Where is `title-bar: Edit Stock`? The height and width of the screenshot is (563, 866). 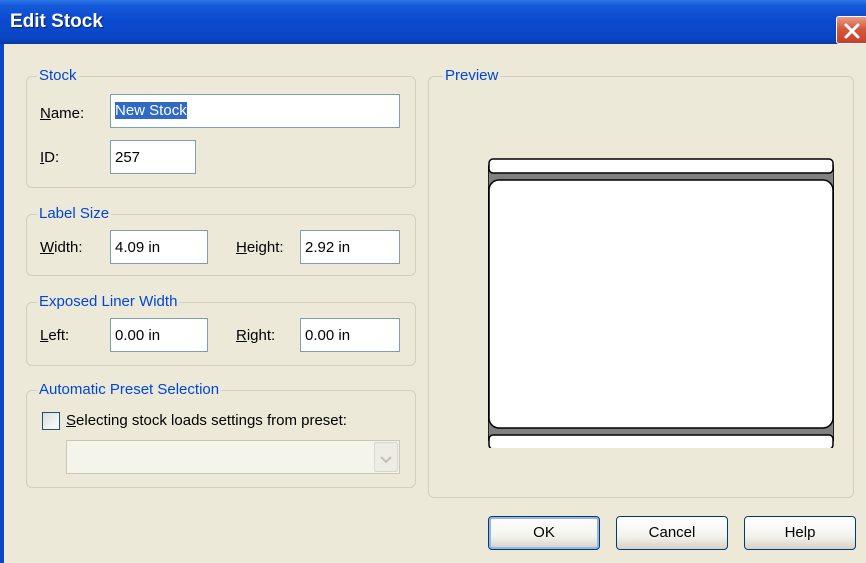 title-bar: Edit Stock is located at coordinates (433, 22).